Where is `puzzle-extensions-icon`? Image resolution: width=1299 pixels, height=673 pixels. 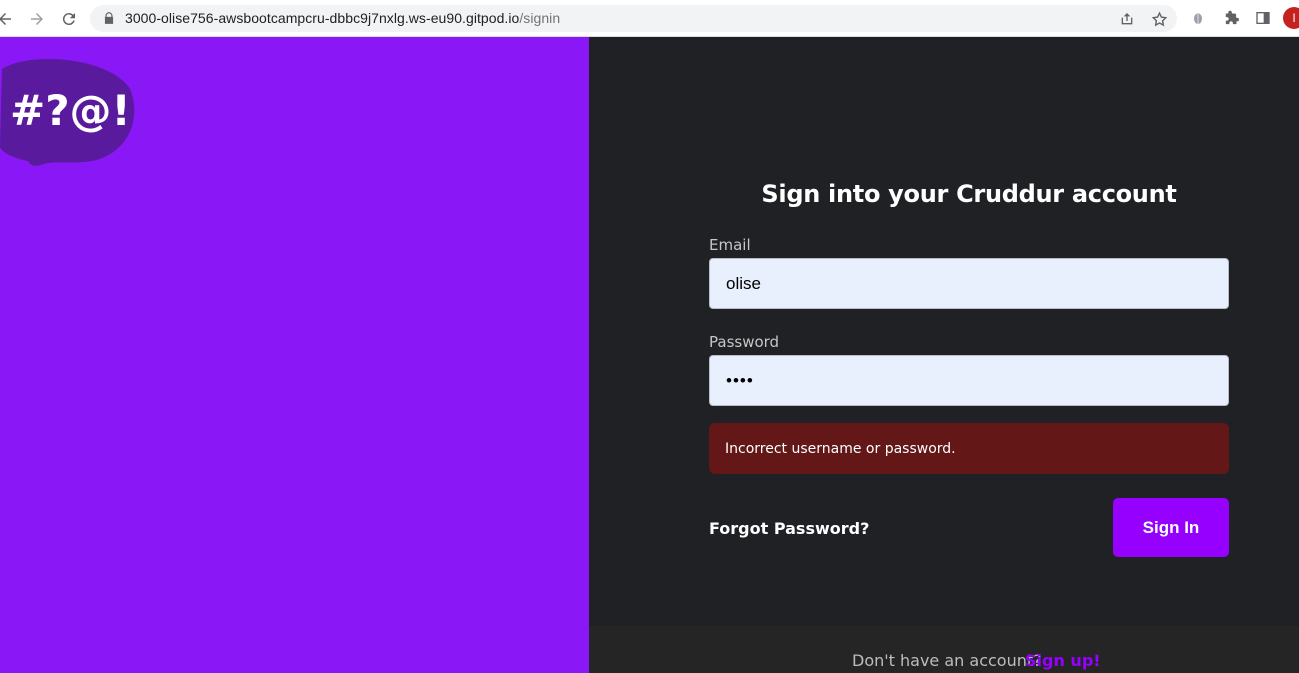 puzzle-extensions-icon is located at coordinates (1231, 18).